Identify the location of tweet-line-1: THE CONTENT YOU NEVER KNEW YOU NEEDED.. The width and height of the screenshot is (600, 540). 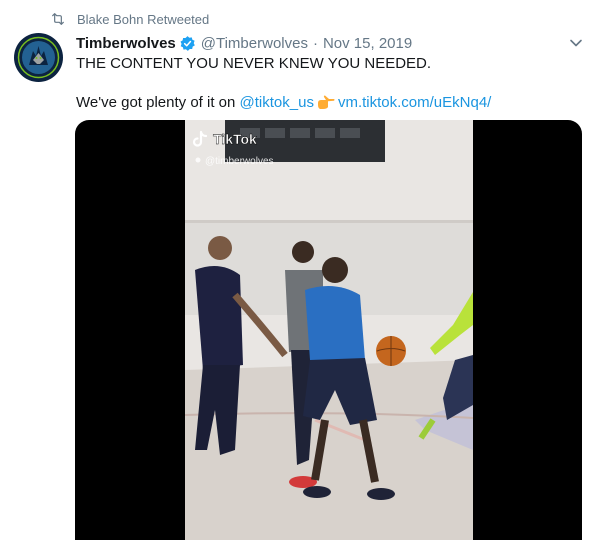
(254, 63).